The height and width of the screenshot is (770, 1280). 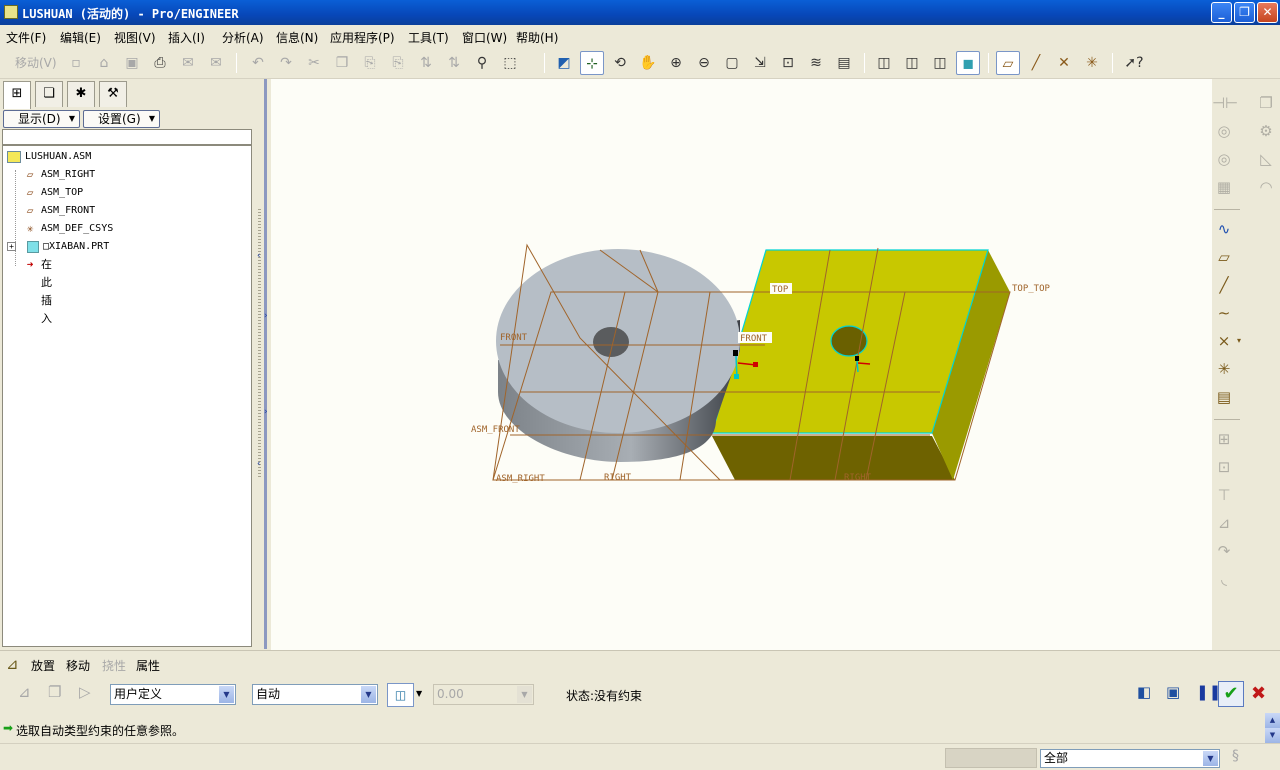 What do you see at coordinates (104, 63) in the screenshot?
I see `open-folder-icon: ⌂` at bounding box center [104, 63].